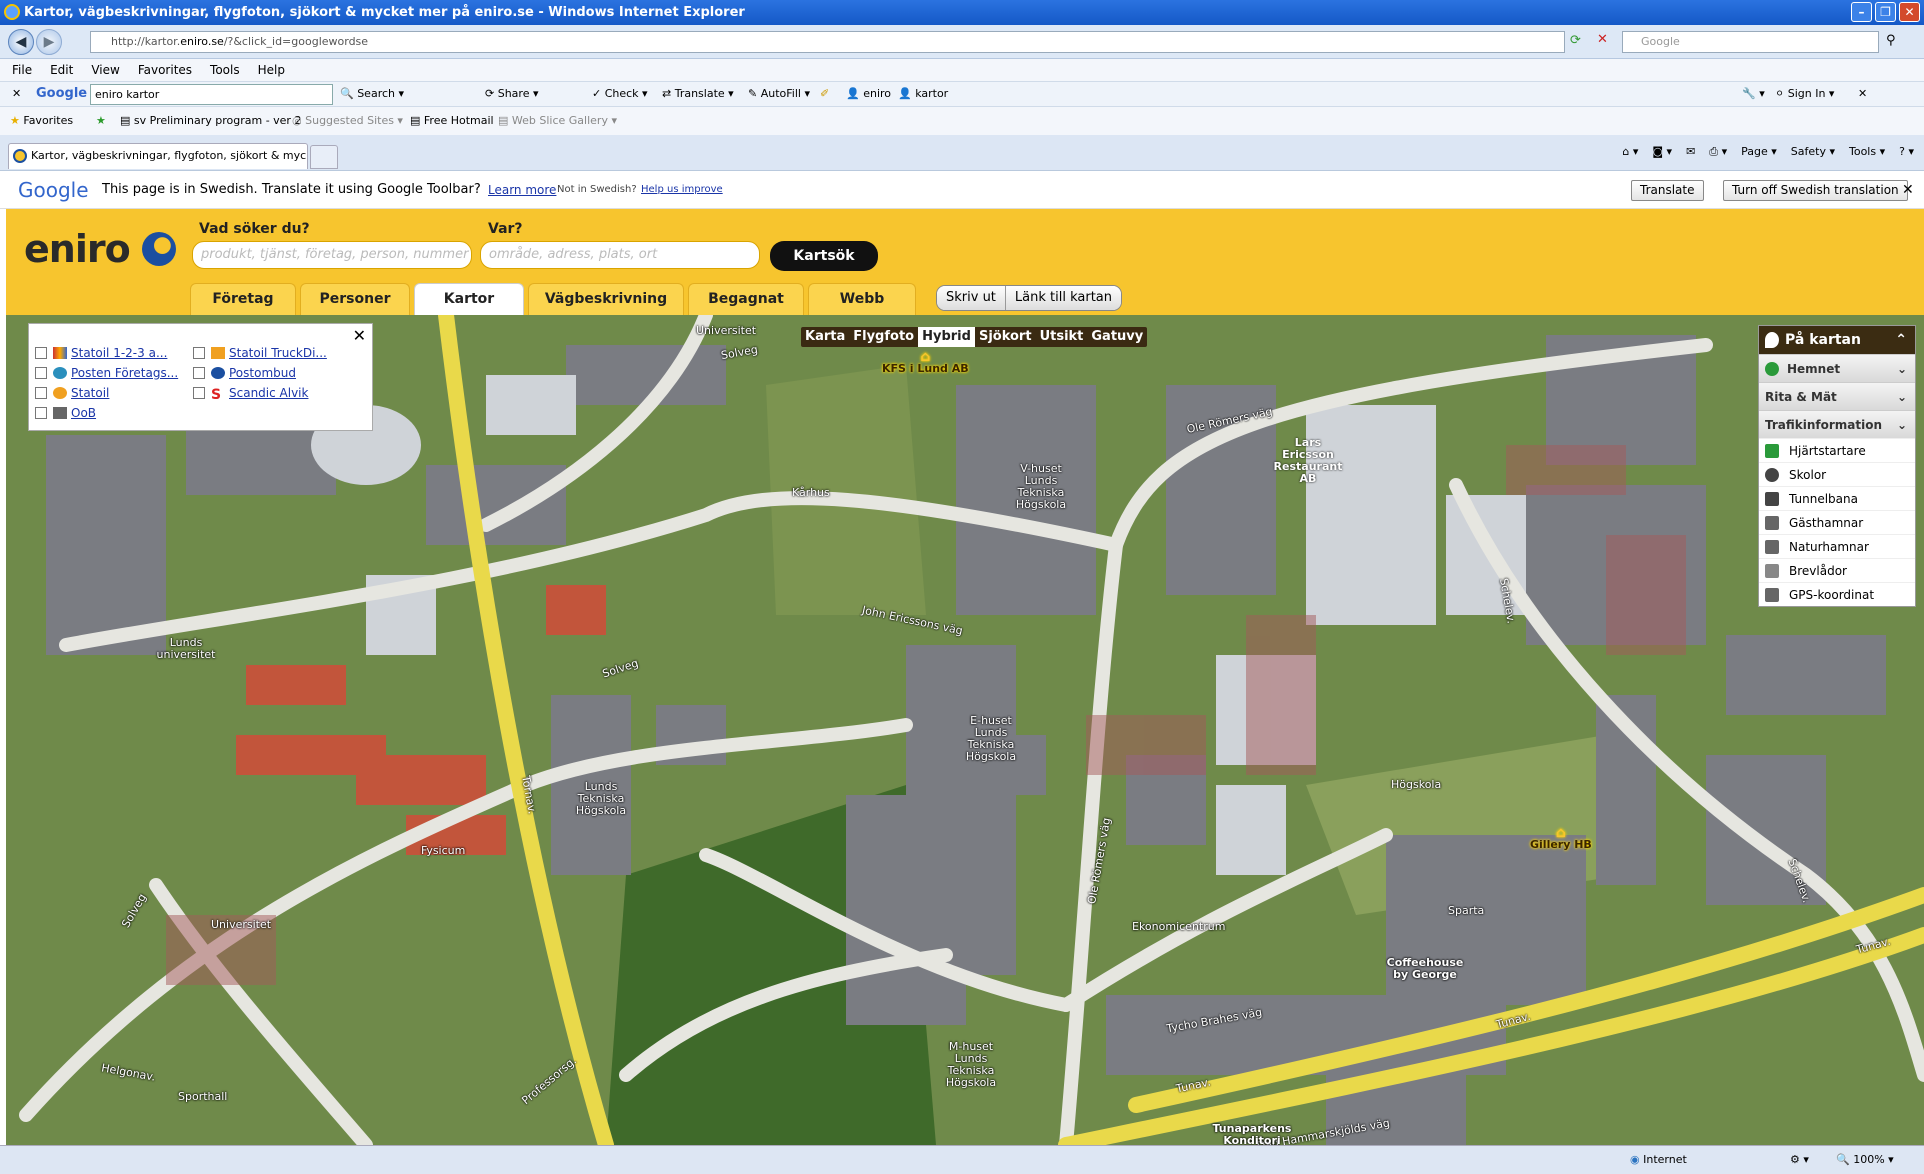  What do you see at coordinates (21, 42) in the screenshot?
I see `back-button: ◀` at bounding box center [21, 42].